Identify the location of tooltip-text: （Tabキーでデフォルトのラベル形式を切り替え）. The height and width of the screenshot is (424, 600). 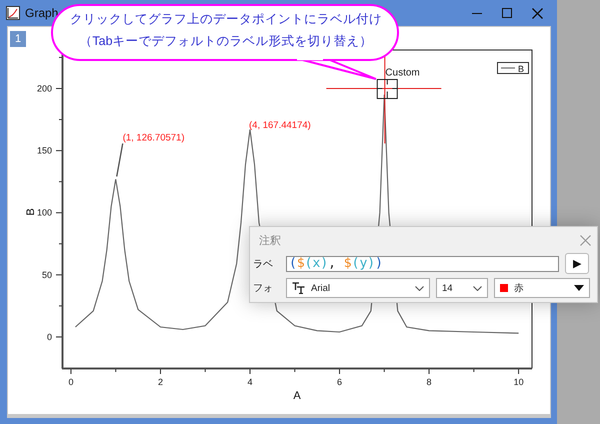
(226, 41).